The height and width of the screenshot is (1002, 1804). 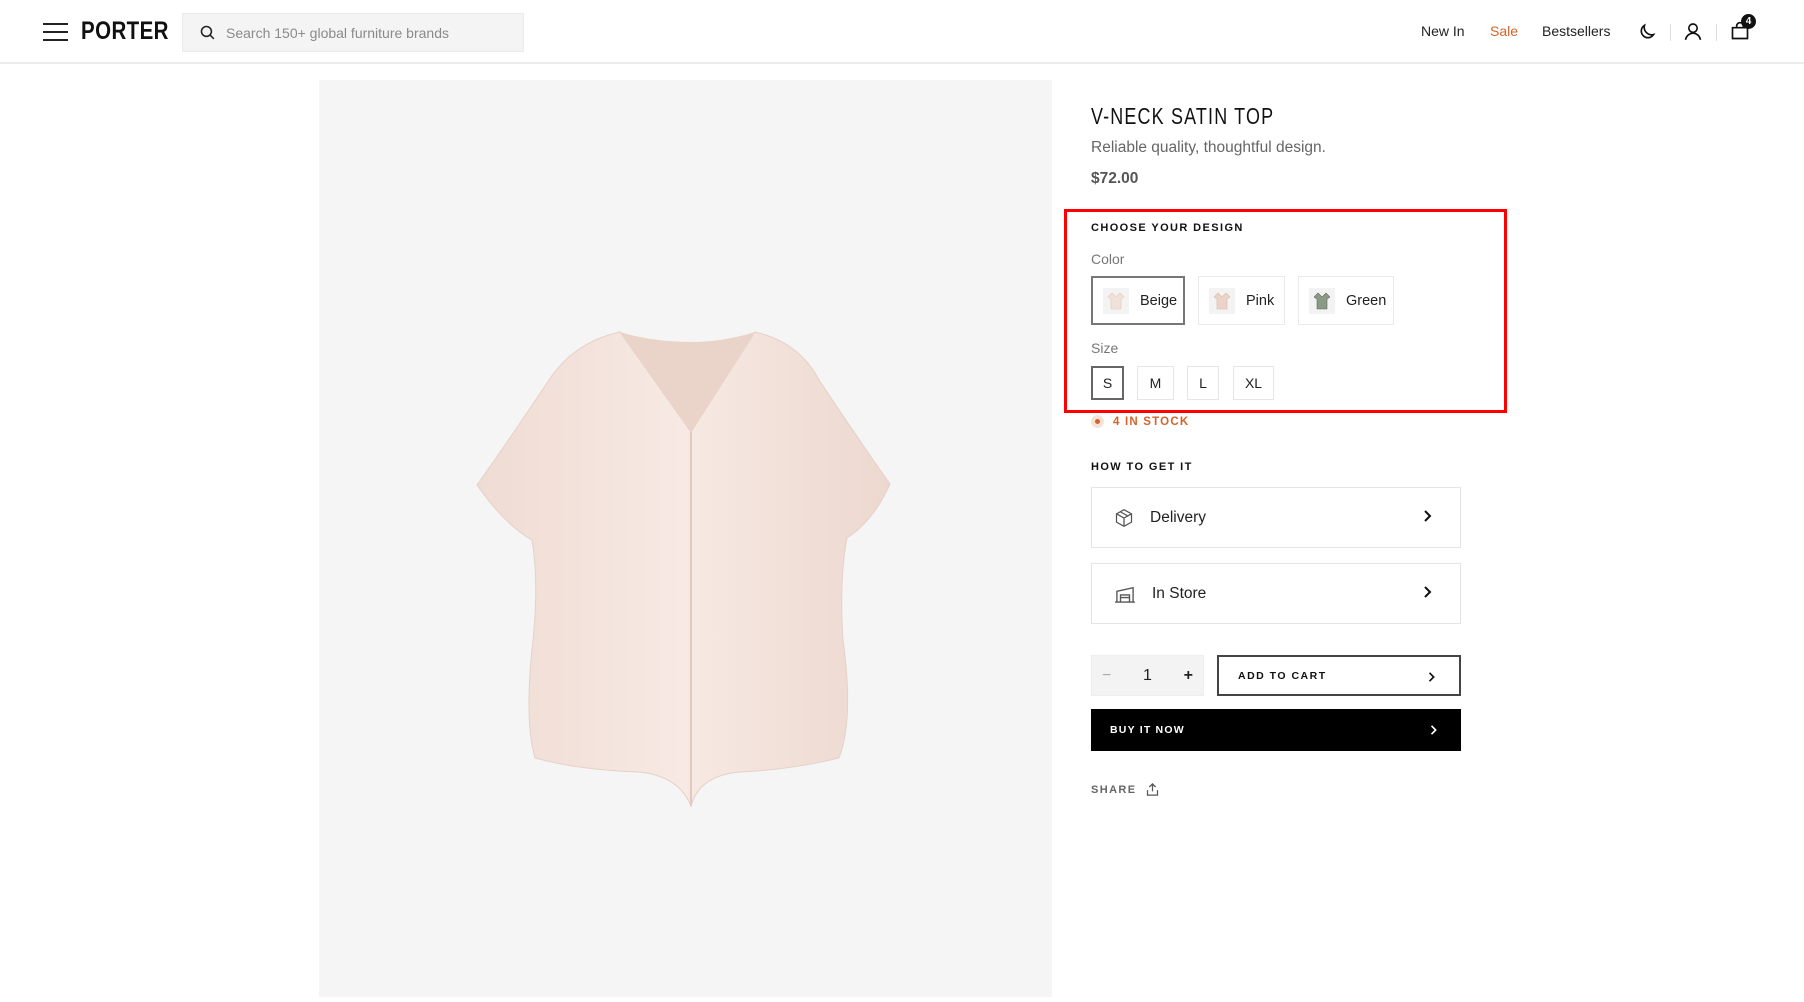 What do you see at coordinates (1178, 517) in the screenshot?
I see `delivery-label: Delivery` at bounding box center [1178, 517].